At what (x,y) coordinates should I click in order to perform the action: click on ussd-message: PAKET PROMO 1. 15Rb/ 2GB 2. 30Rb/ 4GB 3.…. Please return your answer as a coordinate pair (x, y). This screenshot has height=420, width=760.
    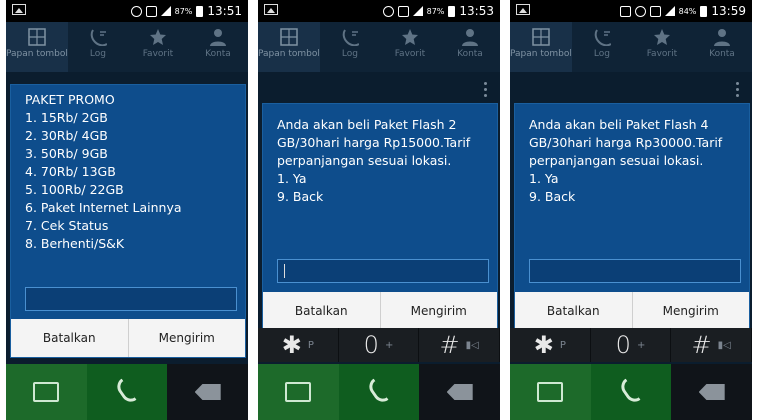
    Looking at the image, I should click on (103, 171).